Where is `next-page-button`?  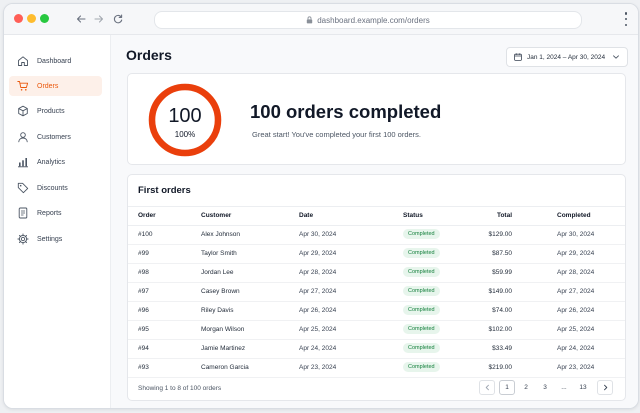 next-page-button is located at coordinates (605, 387).